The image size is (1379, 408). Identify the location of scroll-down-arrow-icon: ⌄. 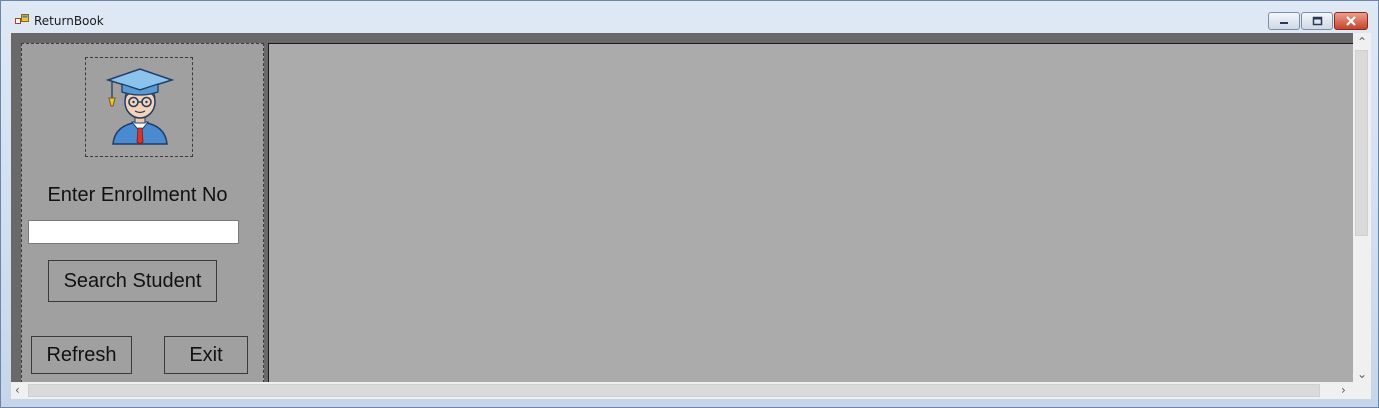
(1362, 374).